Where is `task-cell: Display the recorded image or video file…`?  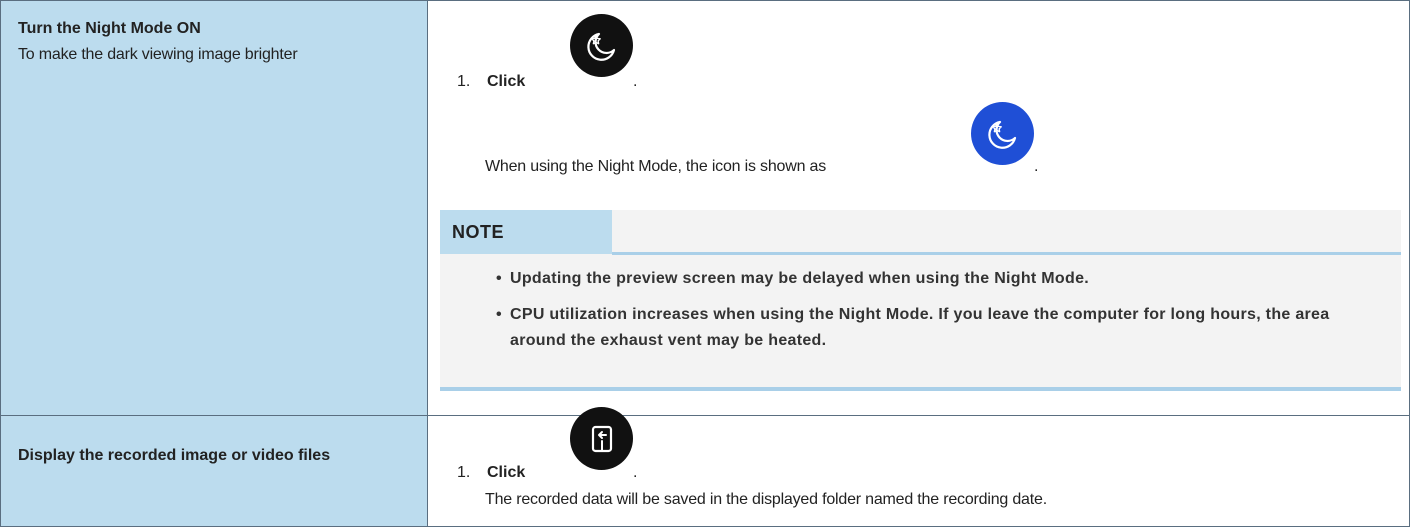 task-cell: Display the recorded image or video file… is located at coordinates (214, 471).